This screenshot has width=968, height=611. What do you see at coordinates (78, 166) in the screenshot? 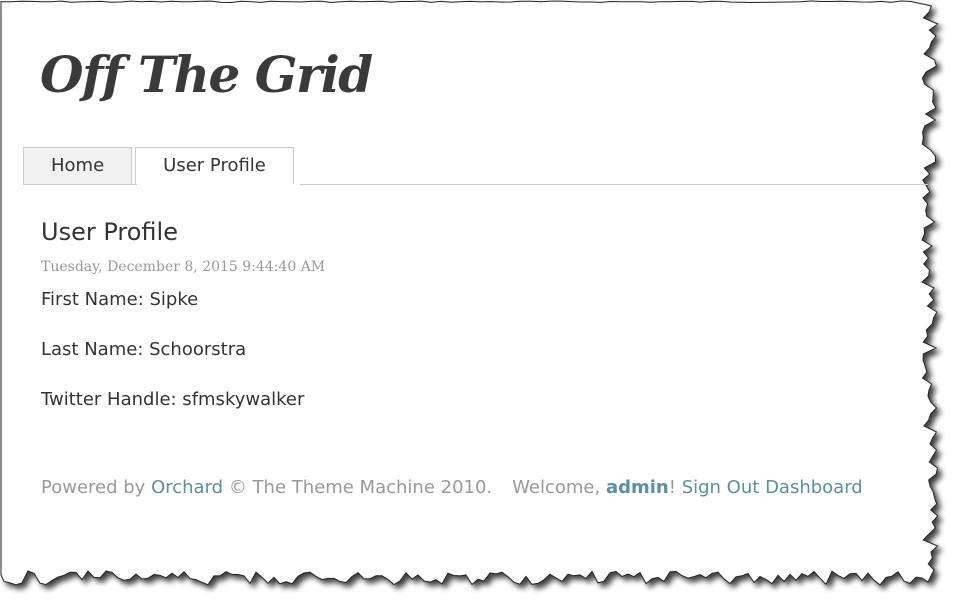
I see `tab-home: Home` at bounding box center [78, 166].